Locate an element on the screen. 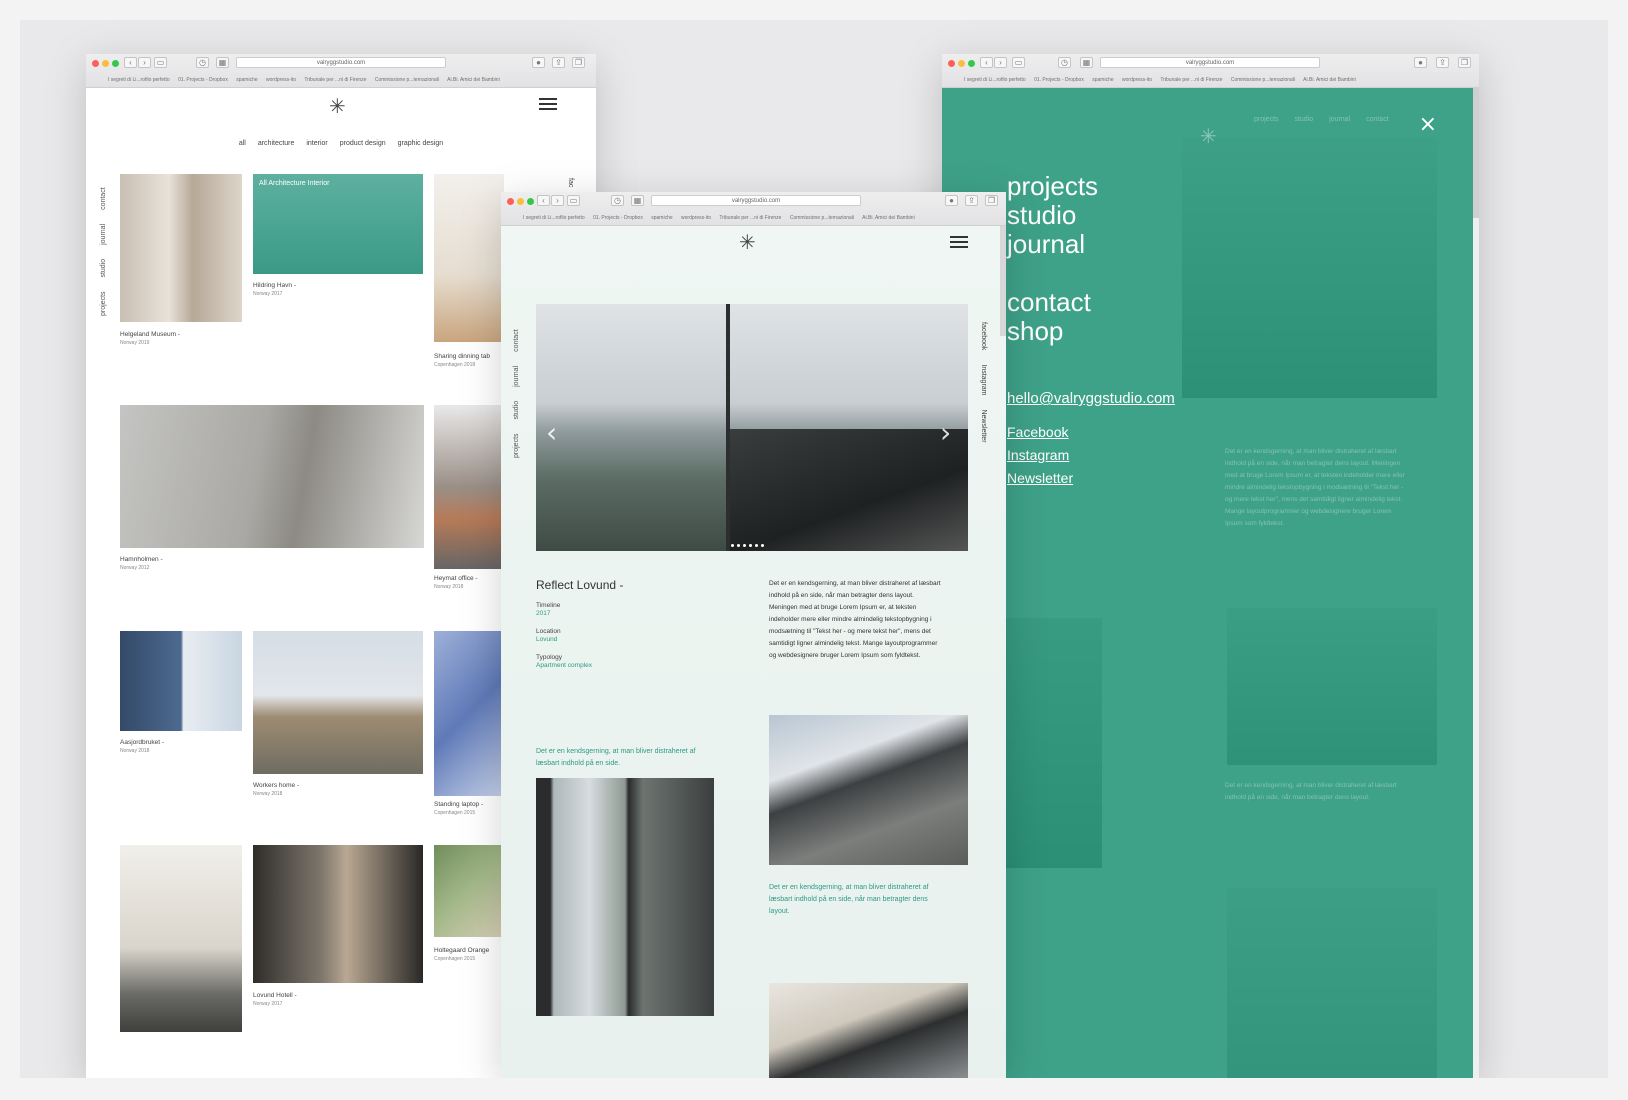  project-thumb-hover: All Architecture Interior is located at coordinates (338, 224).